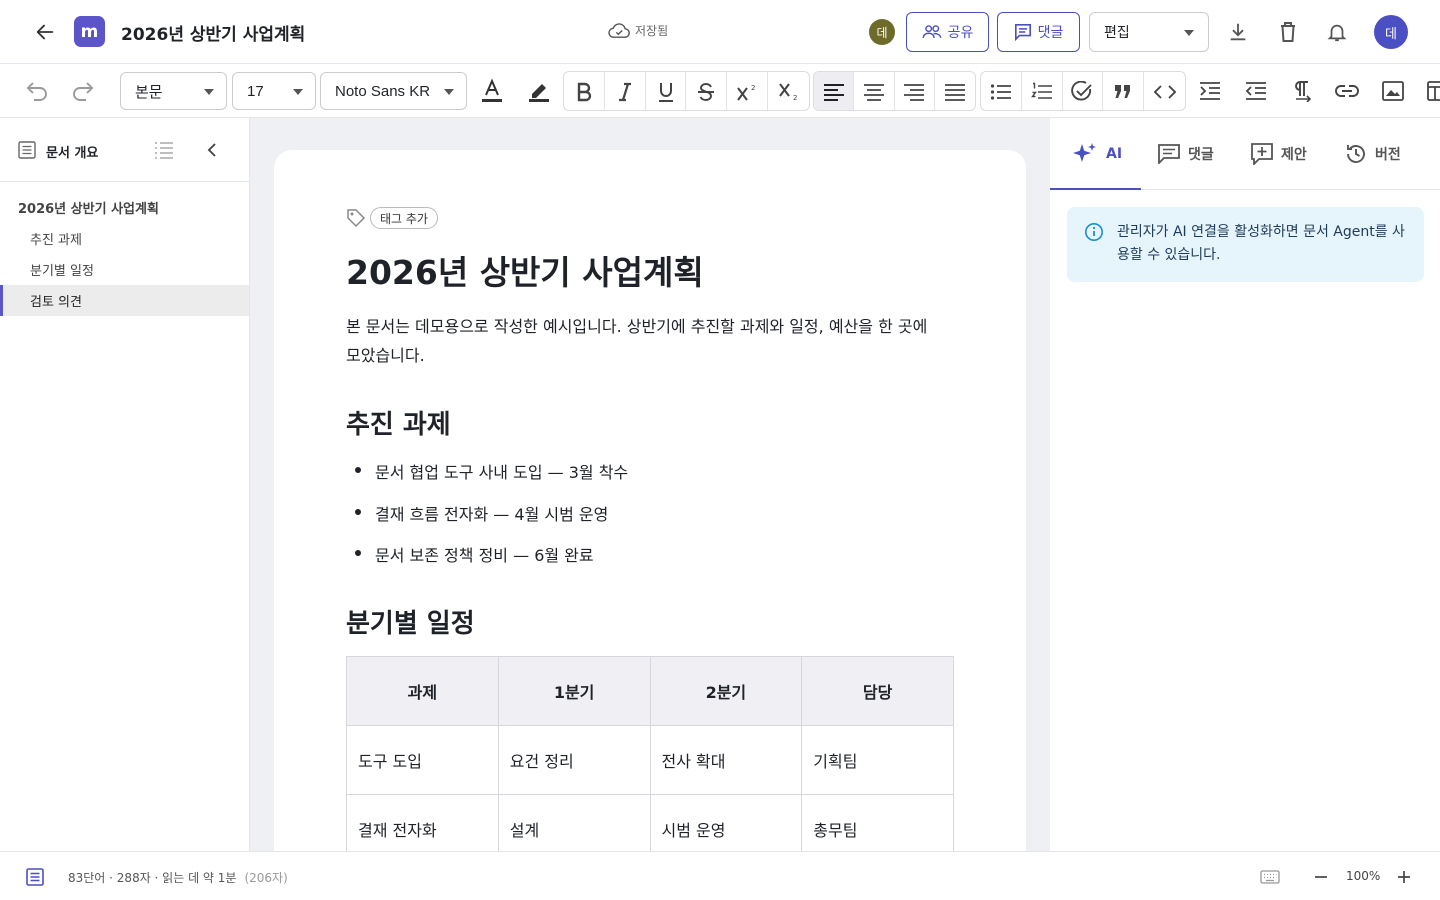 Image resolution: width=1440 pixels, height=900 pixels. I want to click on comments-label: 댓글, so click(1050, 33).